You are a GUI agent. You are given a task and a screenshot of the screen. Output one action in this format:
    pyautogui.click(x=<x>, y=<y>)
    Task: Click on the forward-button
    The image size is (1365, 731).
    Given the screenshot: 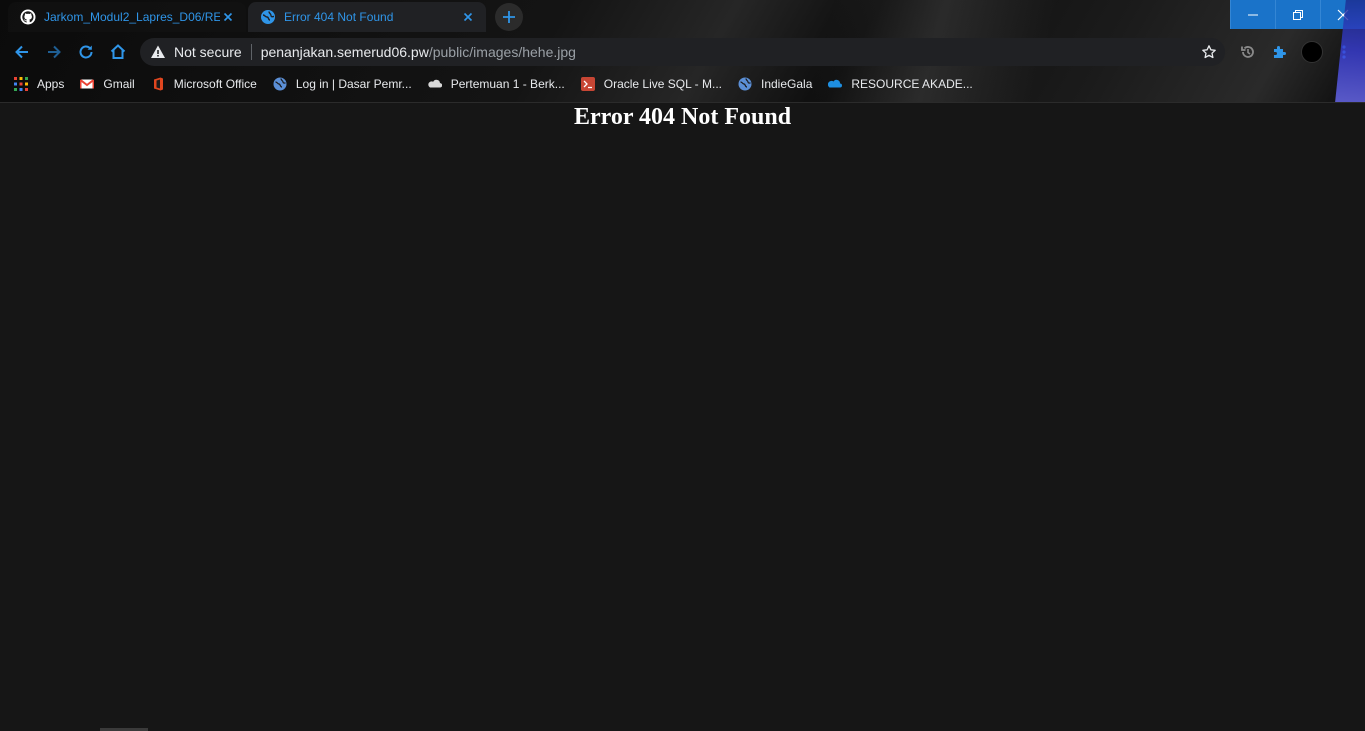 What is the action you would take?
    pyautogui.click(x=54, y=52)
    